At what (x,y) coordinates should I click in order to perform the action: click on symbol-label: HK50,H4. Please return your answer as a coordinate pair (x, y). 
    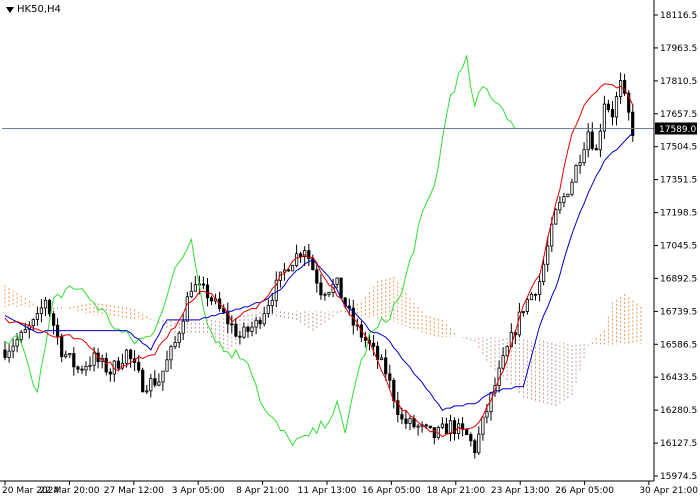
    Looking at the image, I should click on (33, 9).